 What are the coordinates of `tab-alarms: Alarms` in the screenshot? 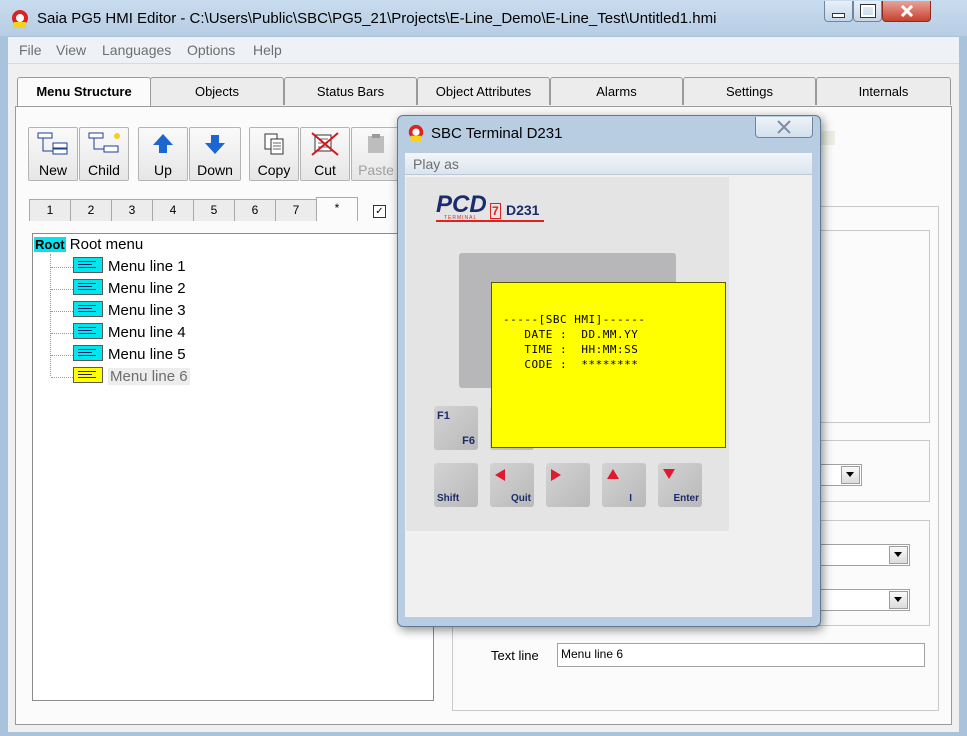 It's located at (616, 91).